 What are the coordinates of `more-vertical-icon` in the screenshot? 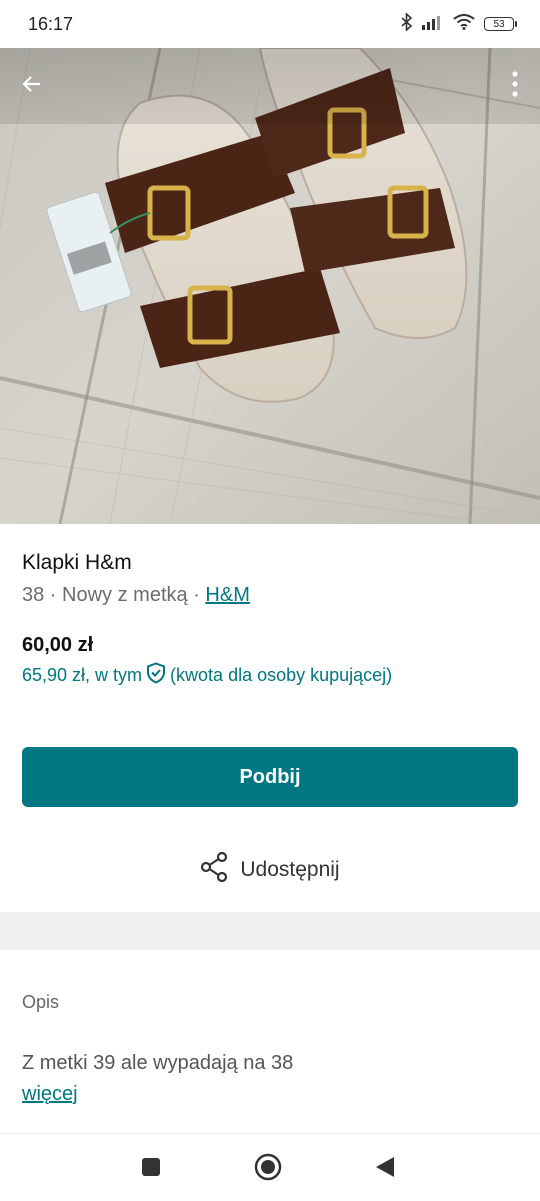 It's located at (515, 84).